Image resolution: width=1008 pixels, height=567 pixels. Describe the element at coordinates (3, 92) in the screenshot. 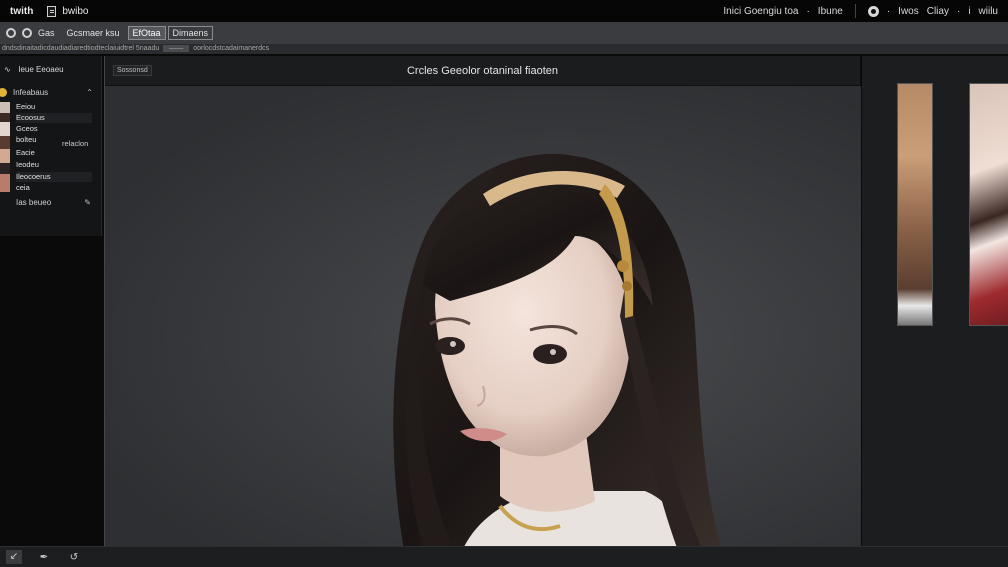

I see `layer-color-dot-icon` at that location.